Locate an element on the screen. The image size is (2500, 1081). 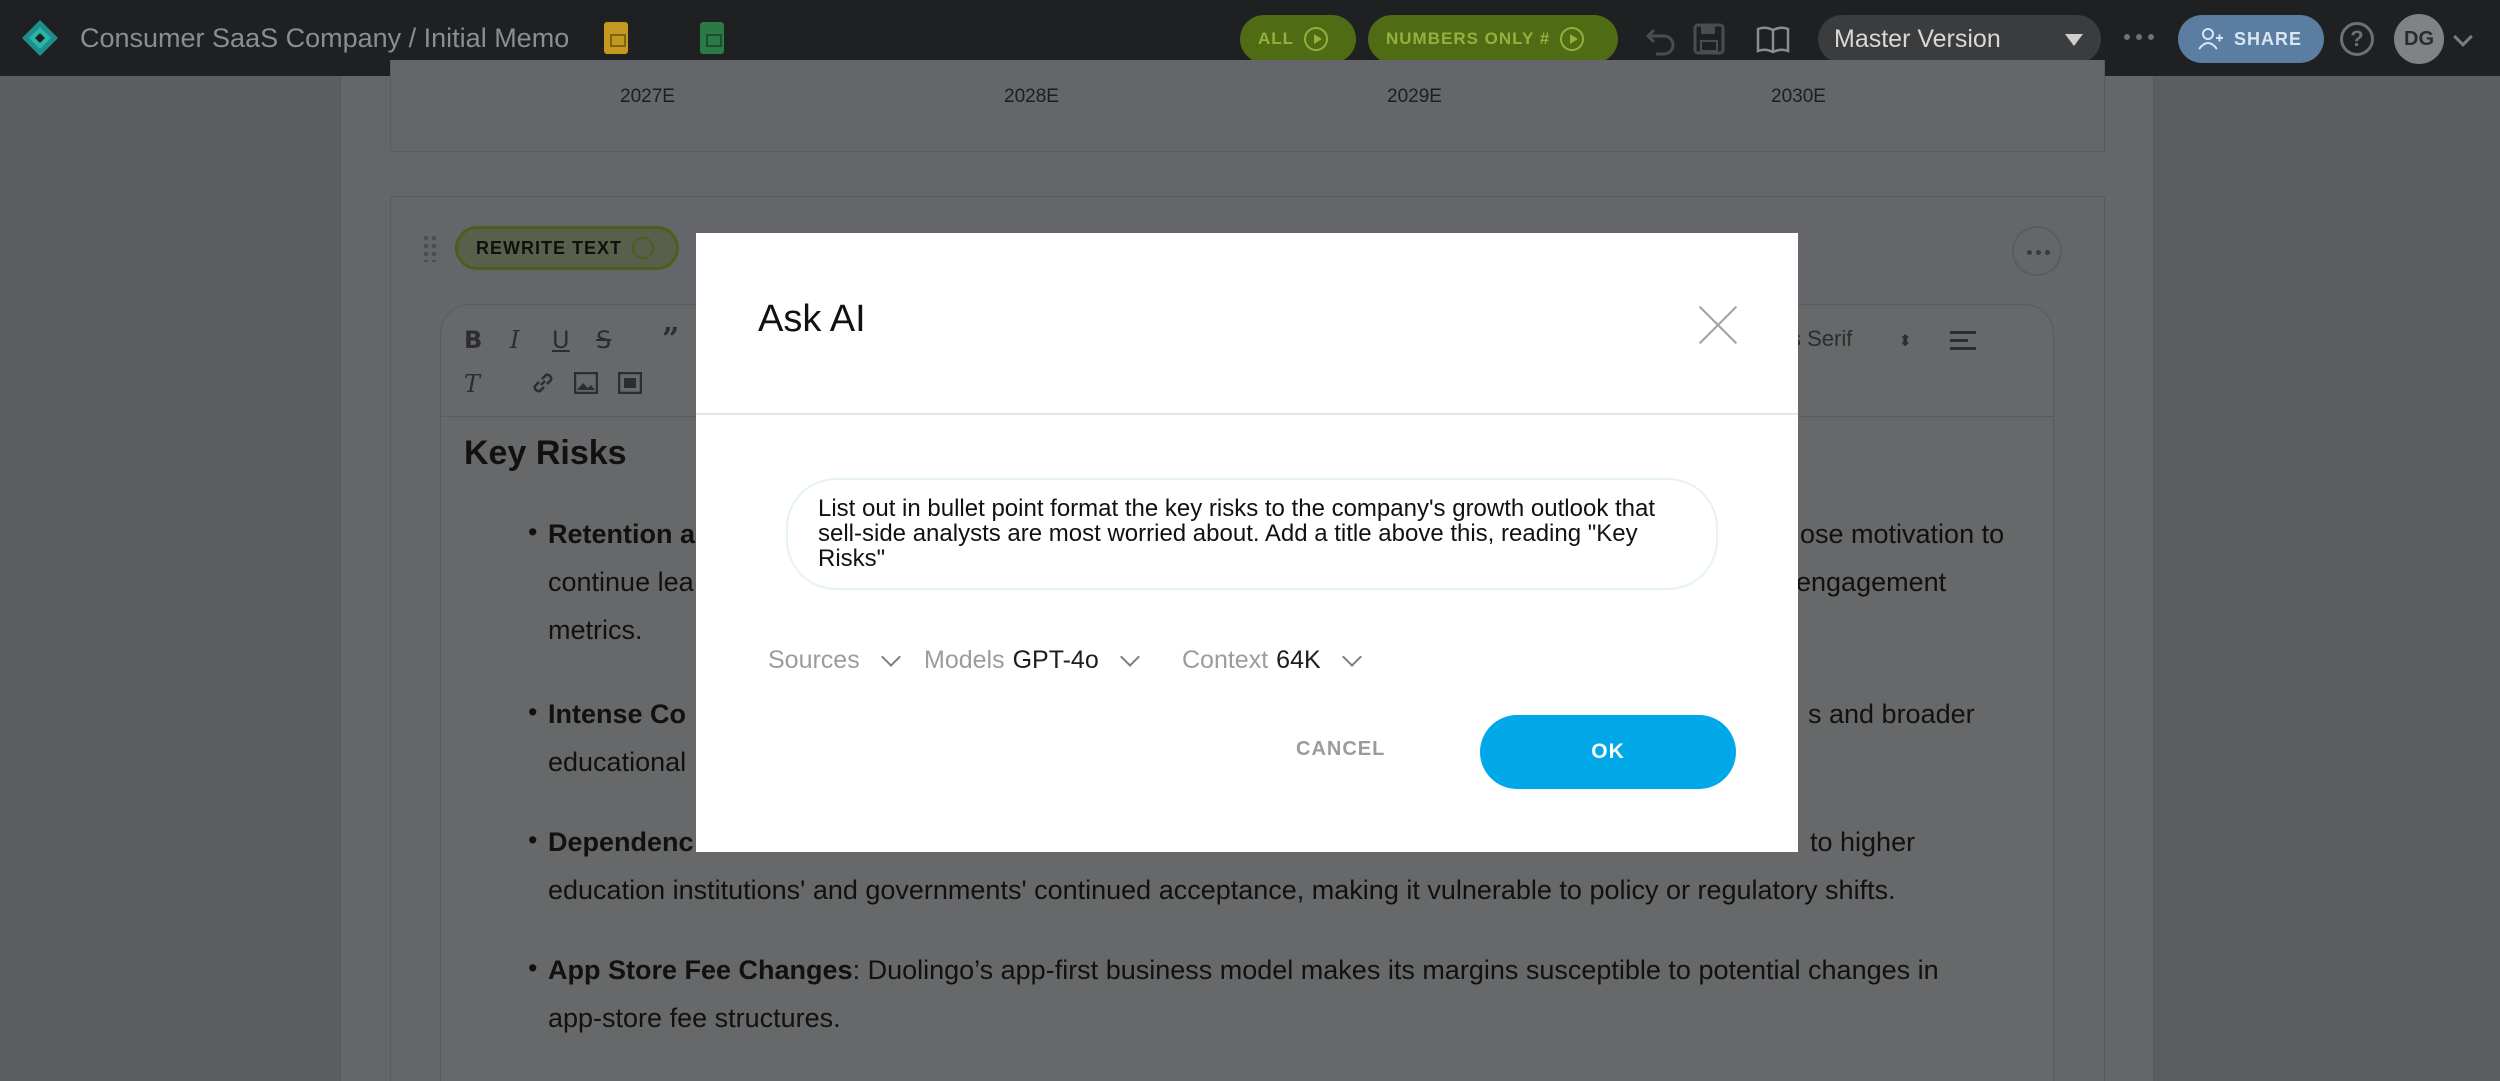
font-select-label: s Serif is located at coordinates (1821, 338).